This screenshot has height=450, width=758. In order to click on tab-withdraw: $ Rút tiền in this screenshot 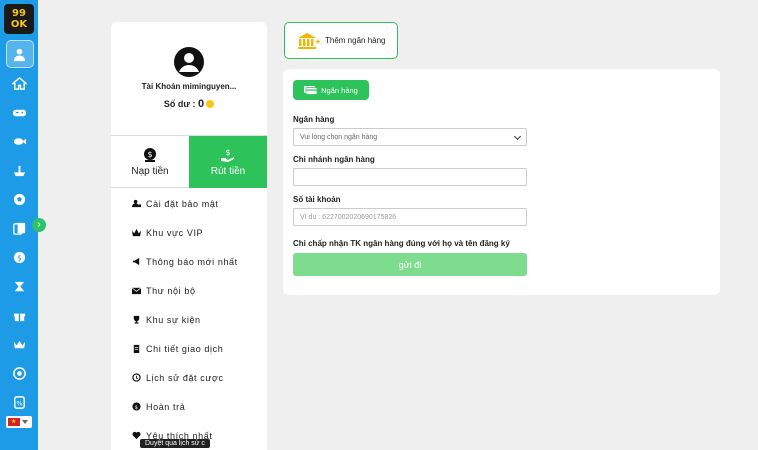, I will do `click(228, 162)`.